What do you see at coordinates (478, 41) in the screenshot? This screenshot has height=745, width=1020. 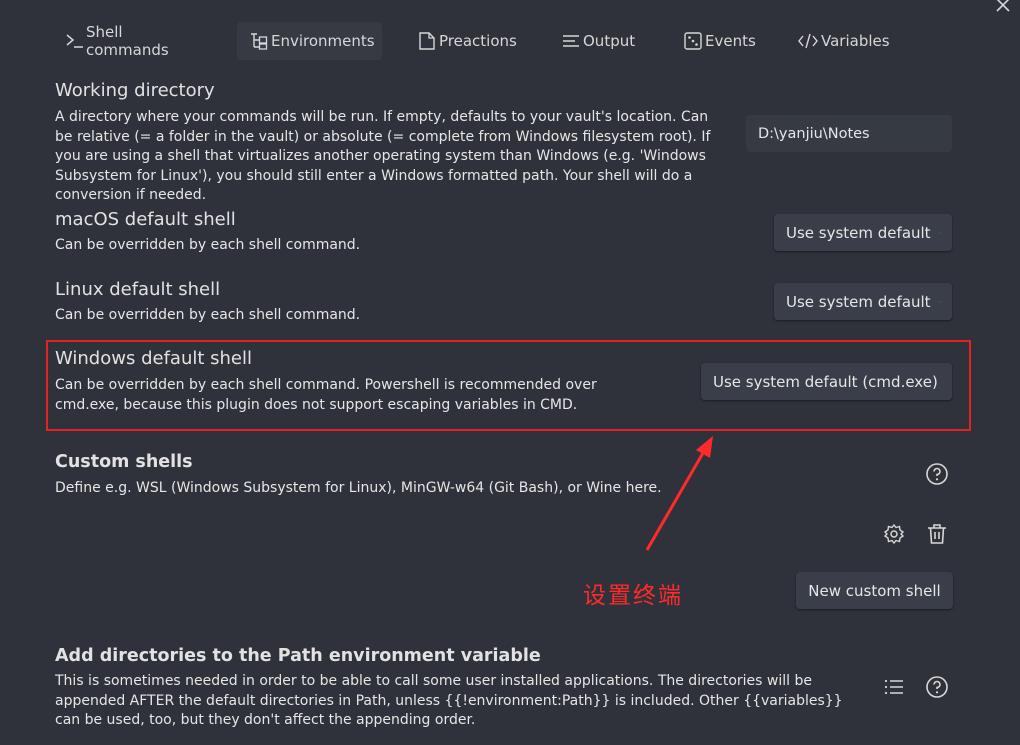 I see `tab-label: Preactions` at bounding box center [478, 41].